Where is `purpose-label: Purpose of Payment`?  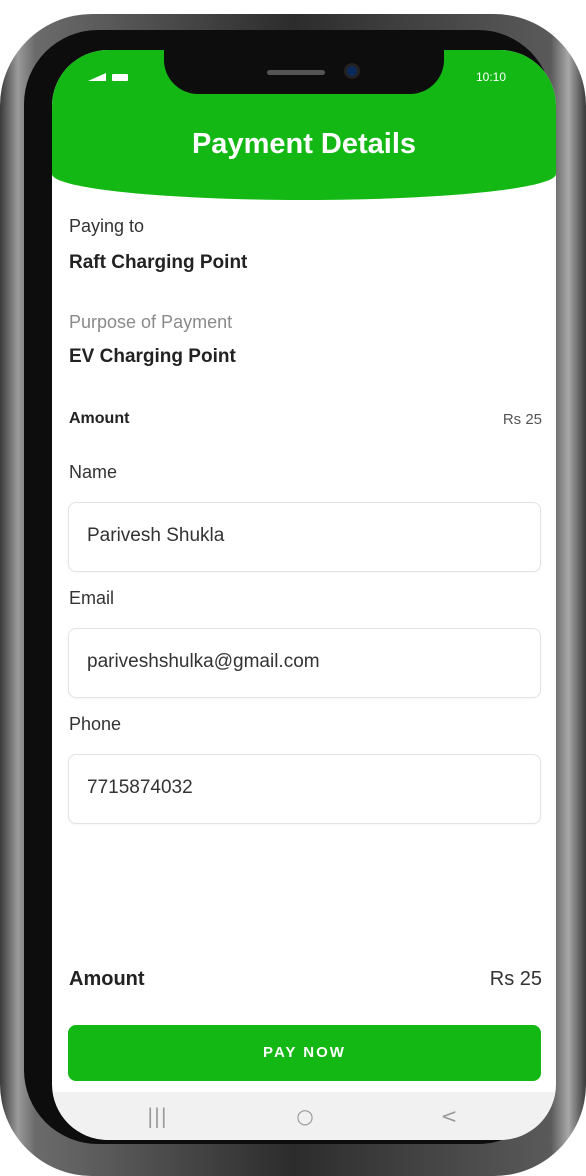 purpose-label: Purpose of Payment is located at coordinates (151, 322).